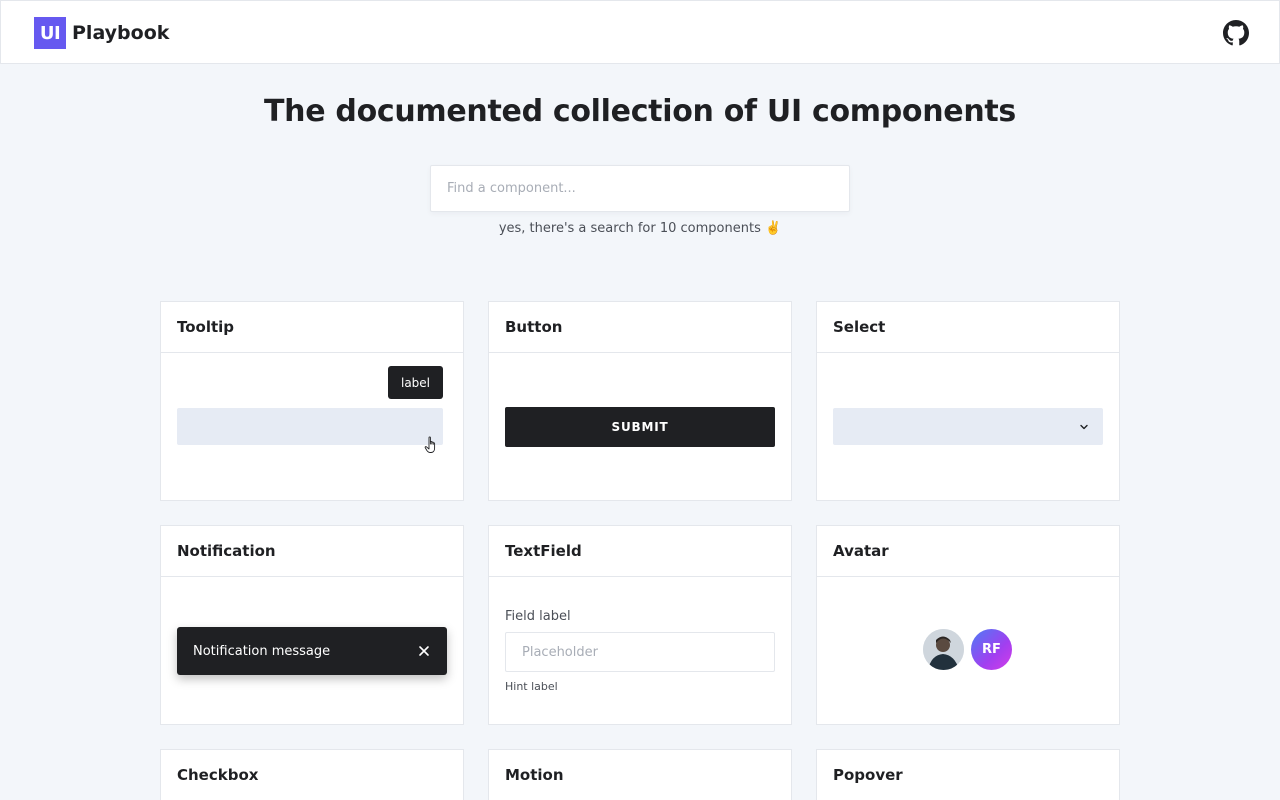 This screenshot has height=800, width=1280. I want to click on card-preview: Notification message, so click(312, 650).